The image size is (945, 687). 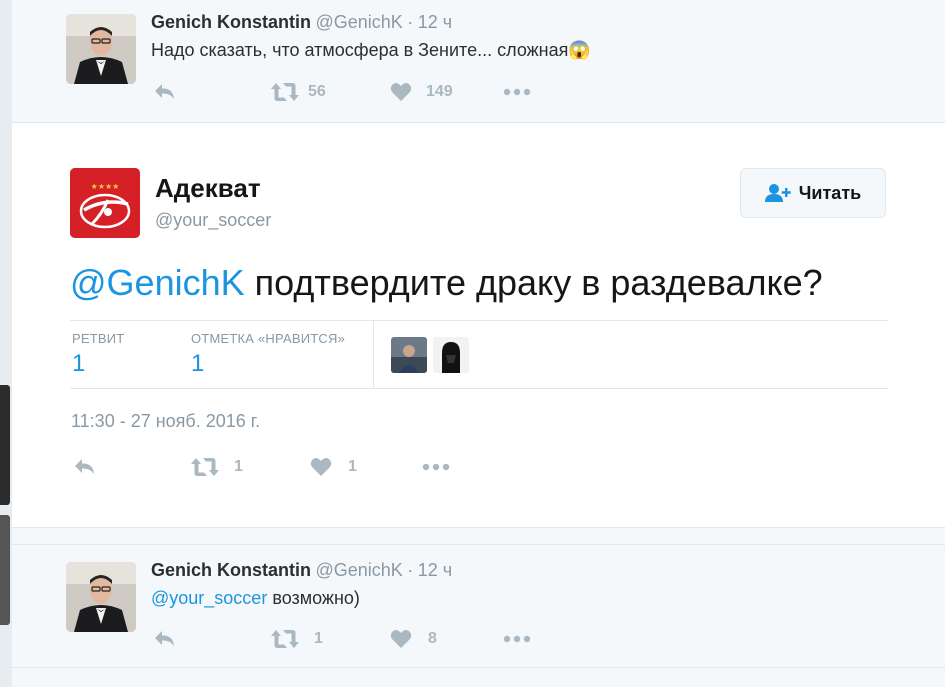 I want to click on tweet-main-text: @GenichK подтвердите драку в раздевалке?, so click(x=446, y=283).